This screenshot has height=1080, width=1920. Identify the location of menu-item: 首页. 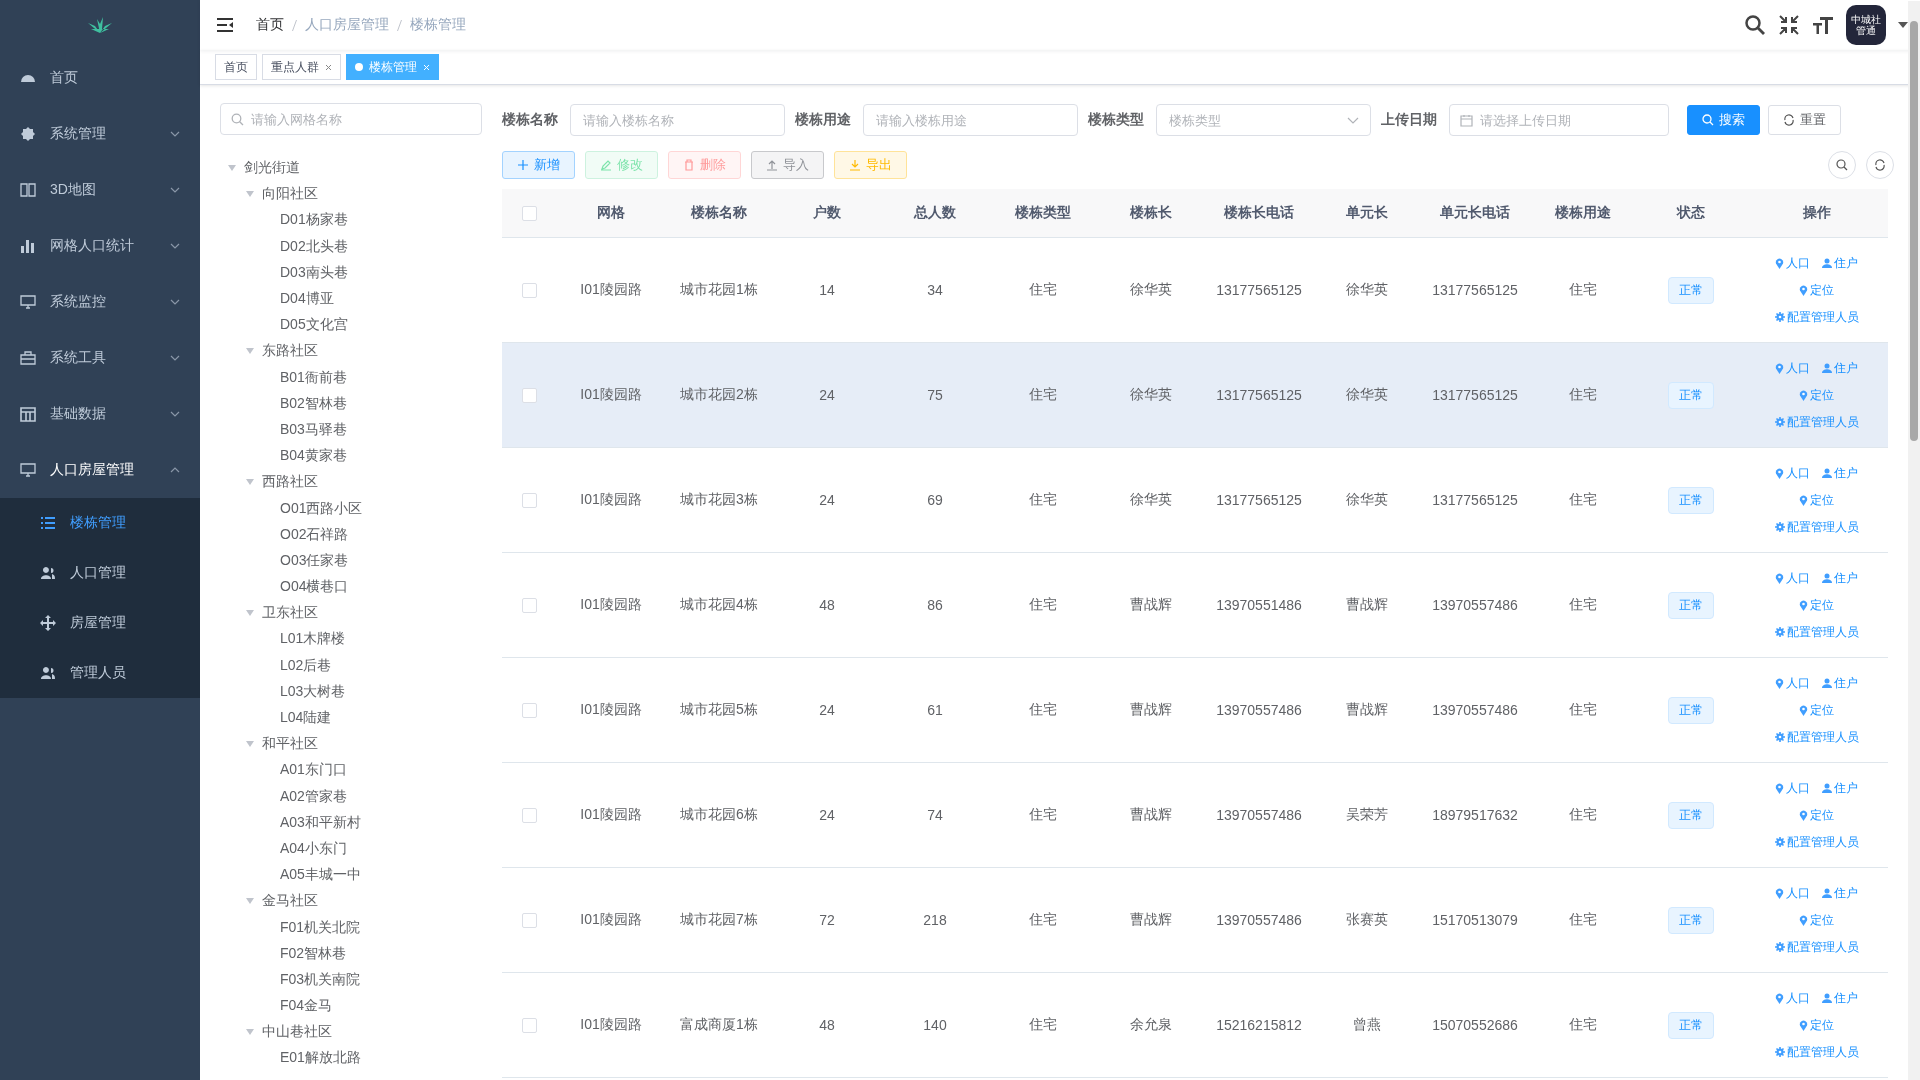
(100, 78).